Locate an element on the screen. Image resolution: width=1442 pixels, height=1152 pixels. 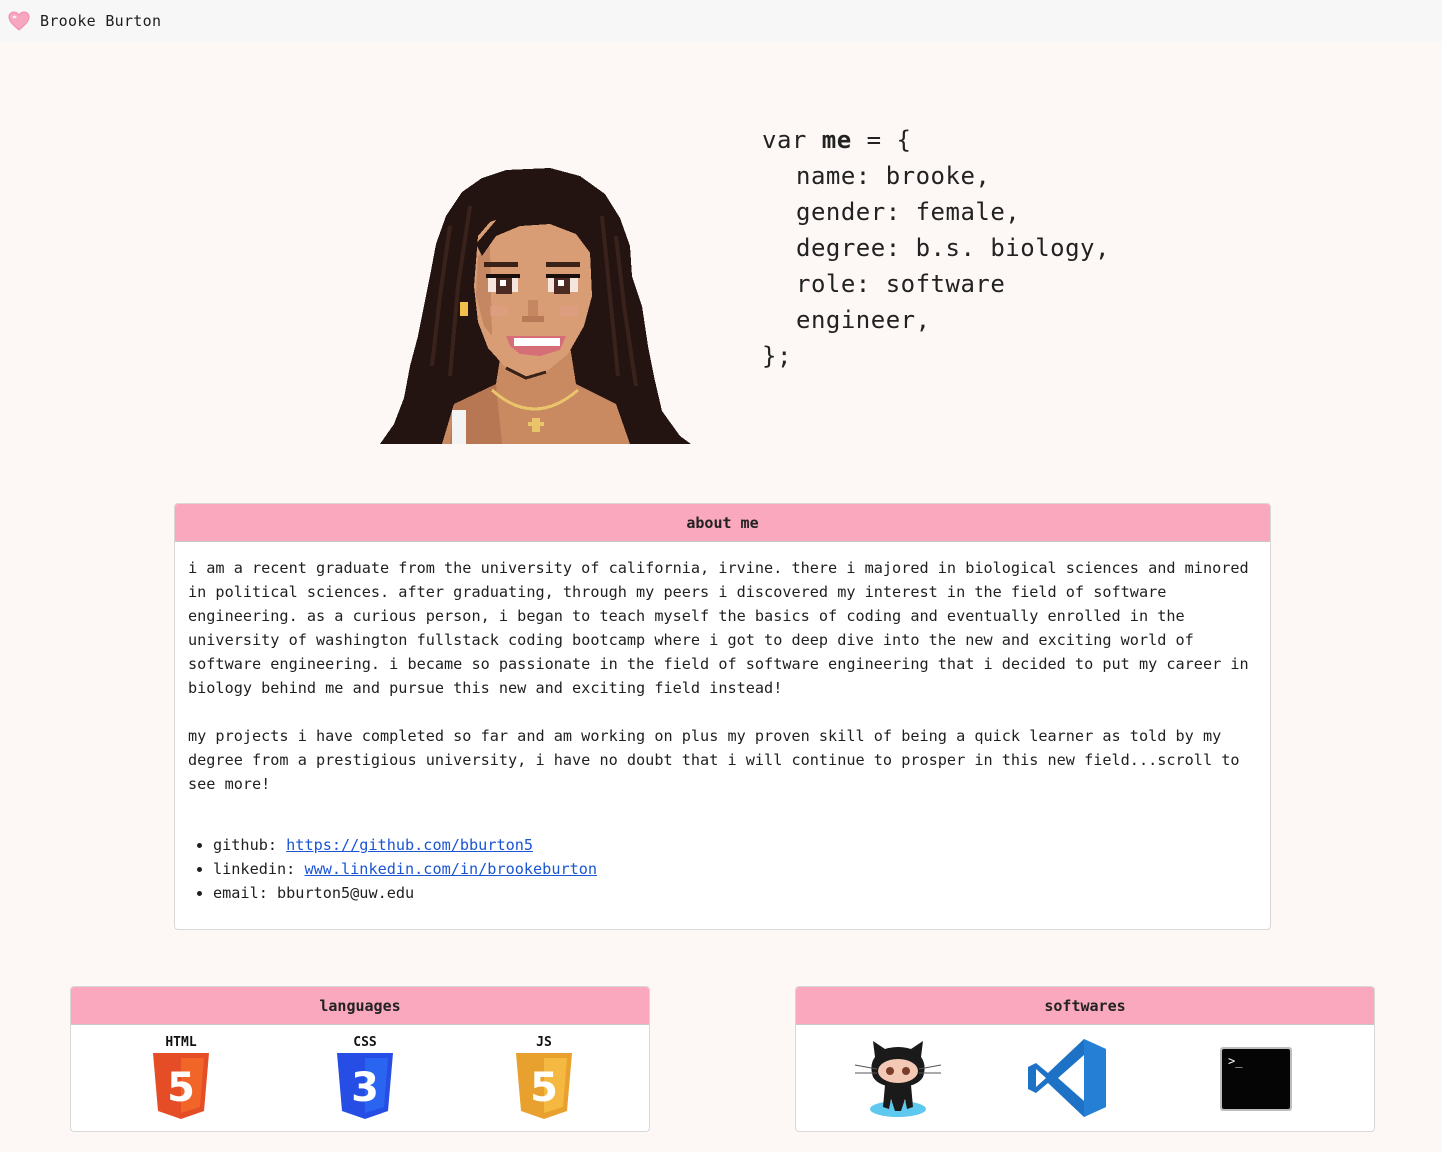
js-icon: JS 5 is located at coordinates (544, 1080).